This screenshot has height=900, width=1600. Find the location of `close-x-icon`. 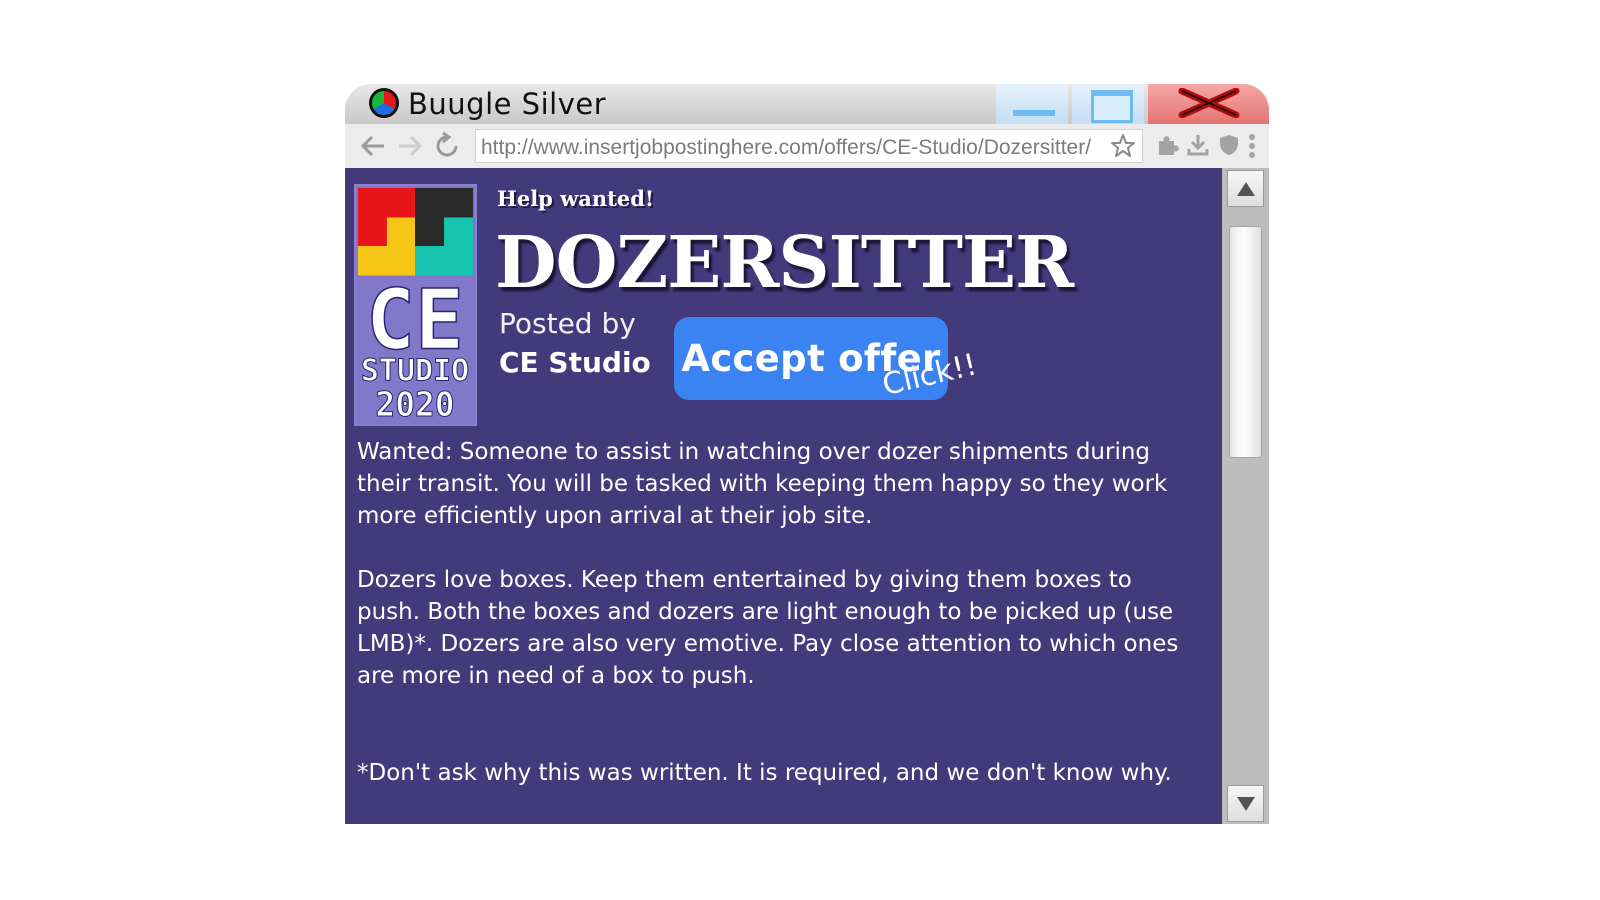

close-x-icon is located at coordinates (1209, 103).